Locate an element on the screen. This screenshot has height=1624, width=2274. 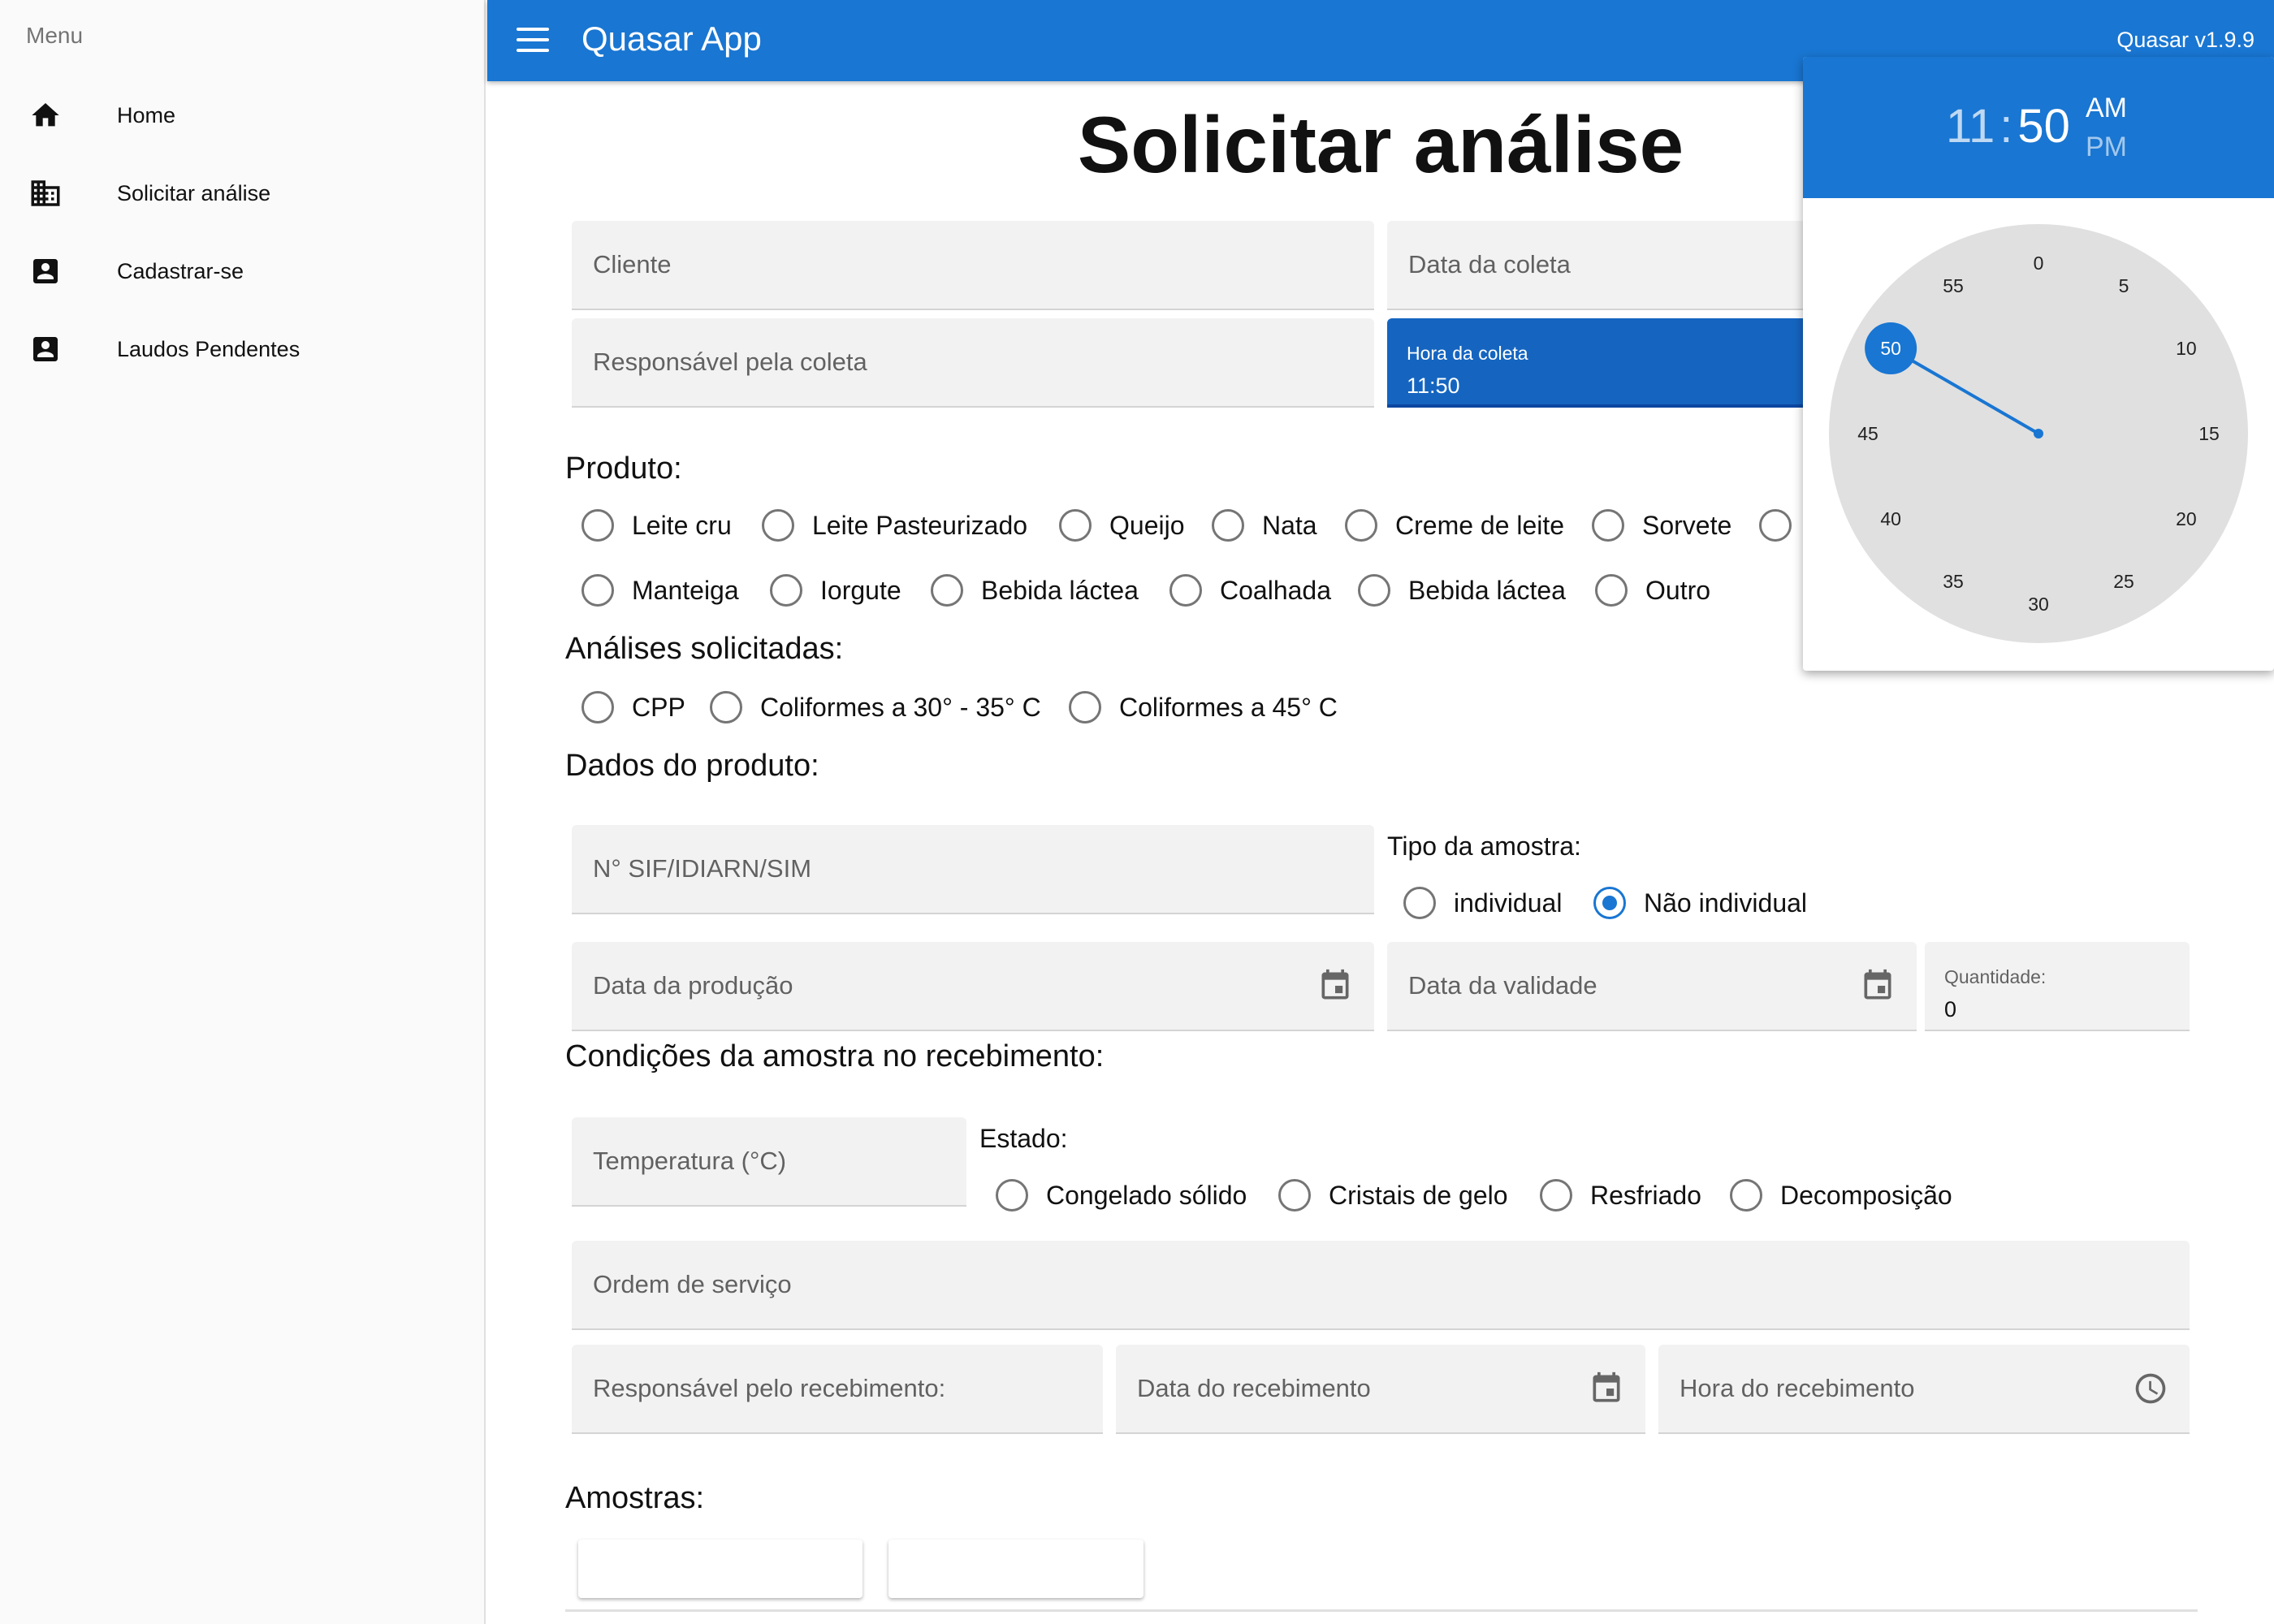
pm-toggle: PM is located at coordinates (2106, 148).